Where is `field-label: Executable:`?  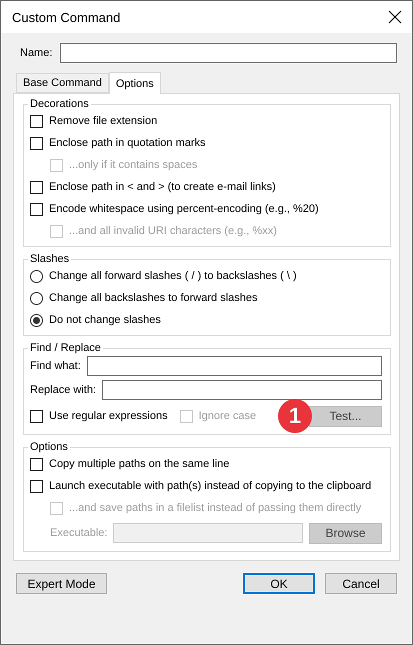
field-label: Executable: is located at coordinates (79, 533).